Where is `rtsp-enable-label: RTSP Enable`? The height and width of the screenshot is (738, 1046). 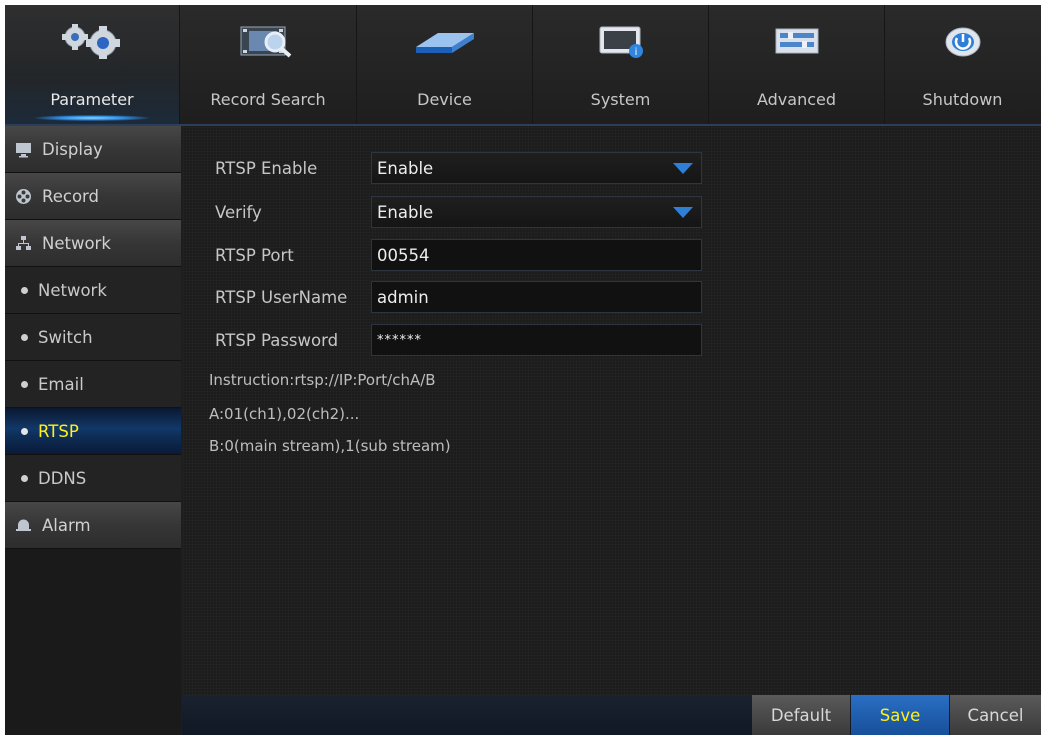 rtsp-enable-label: RTSP Enable is located at coordinates (266, 168).